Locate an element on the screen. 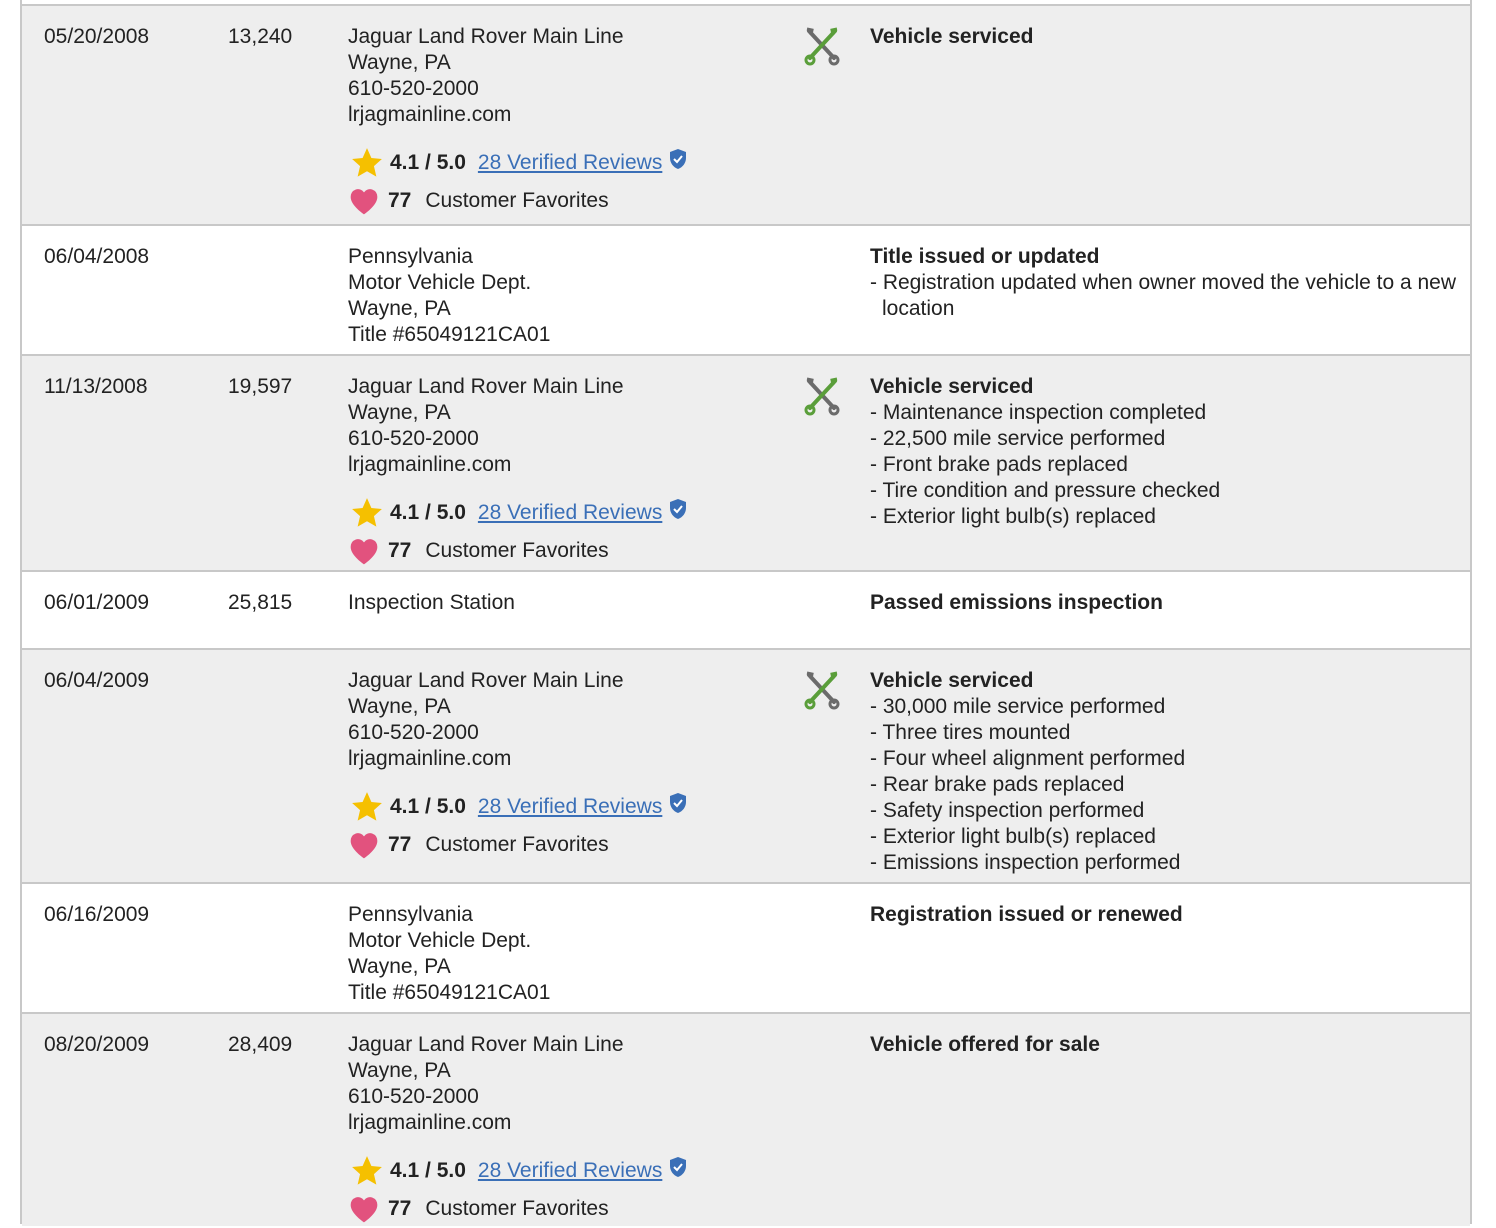 The height and width of the screenshot is (1228, 1496). record-details: Vehicle offered for sale is located at coordinates (1165, 1045).